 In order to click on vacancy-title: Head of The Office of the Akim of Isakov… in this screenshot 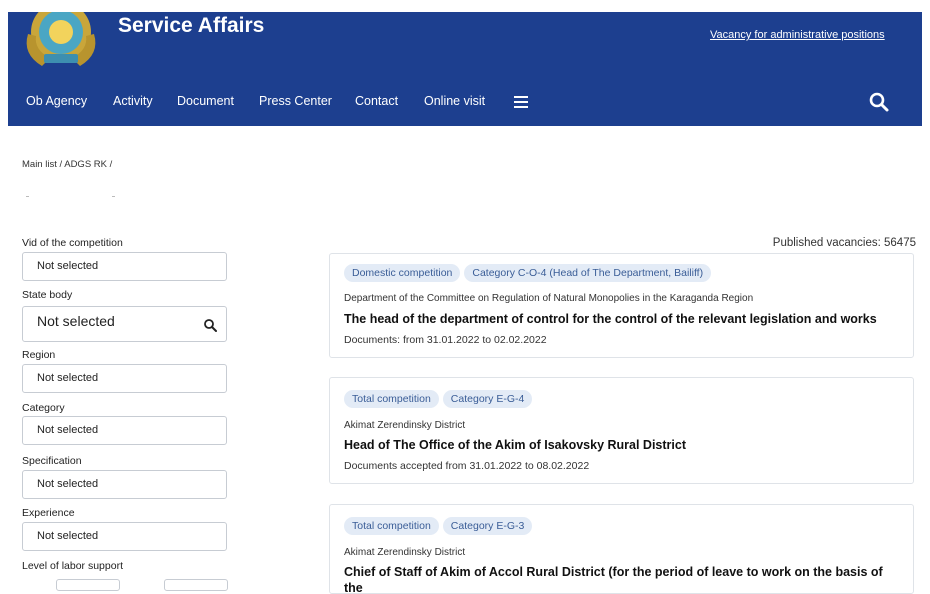, I will do `click(623, 445)`.